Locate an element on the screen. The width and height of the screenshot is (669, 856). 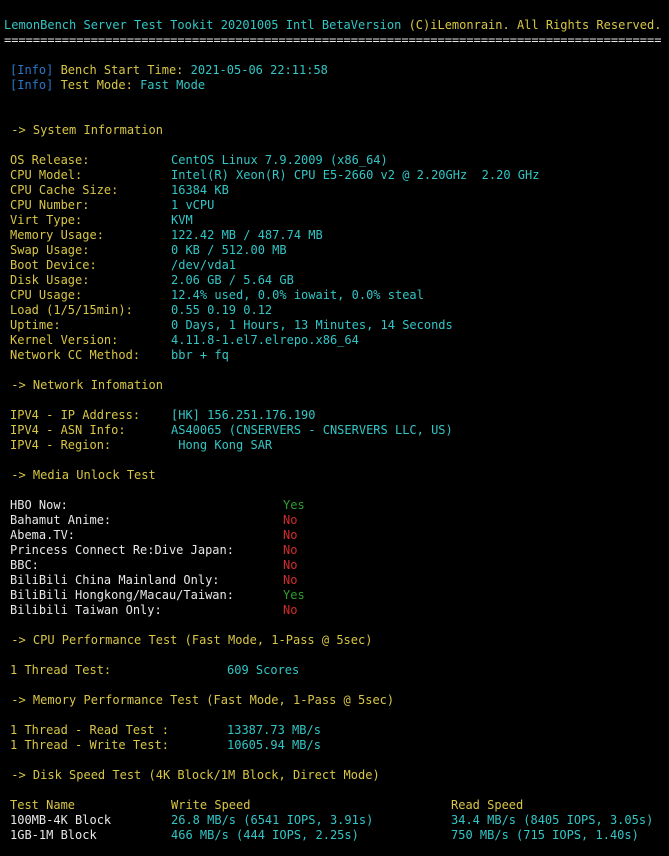
system-value: 0 KB / 512.00 MB is located at coordinates (229, 250).